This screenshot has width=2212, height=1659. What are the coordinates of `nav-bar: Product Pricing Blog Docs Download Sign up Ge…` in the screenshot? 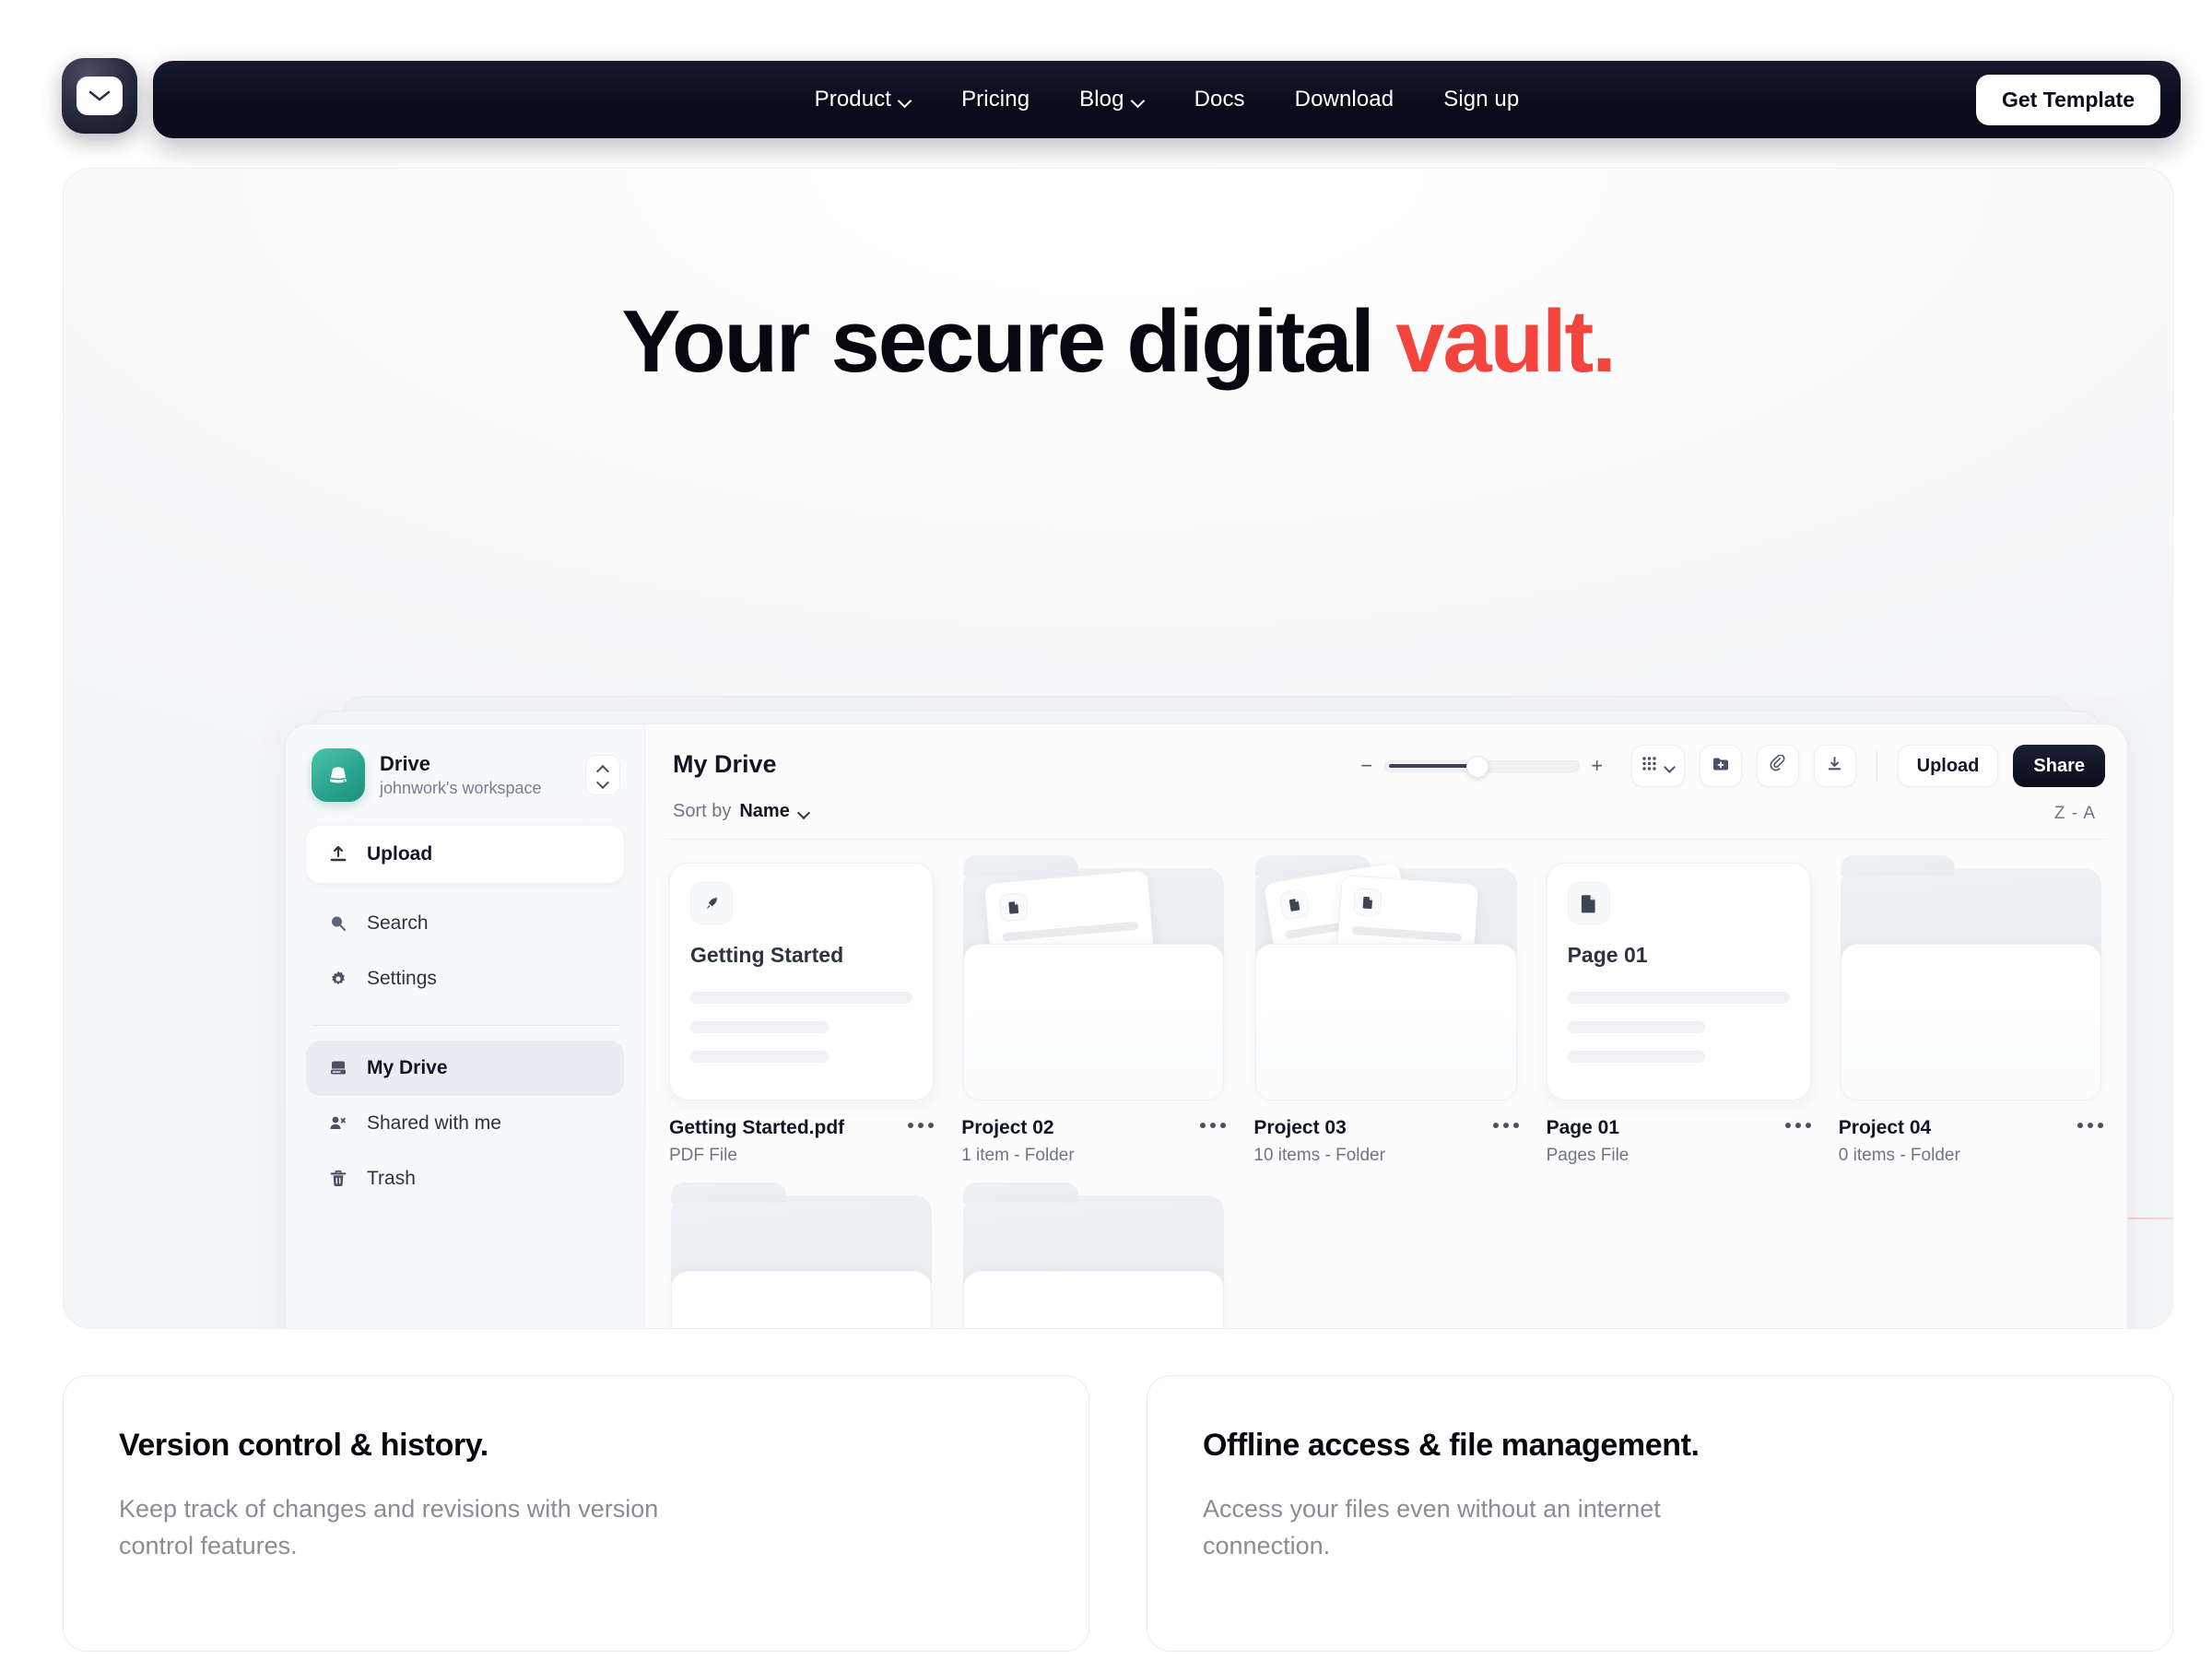 It's located at (1167, 99).